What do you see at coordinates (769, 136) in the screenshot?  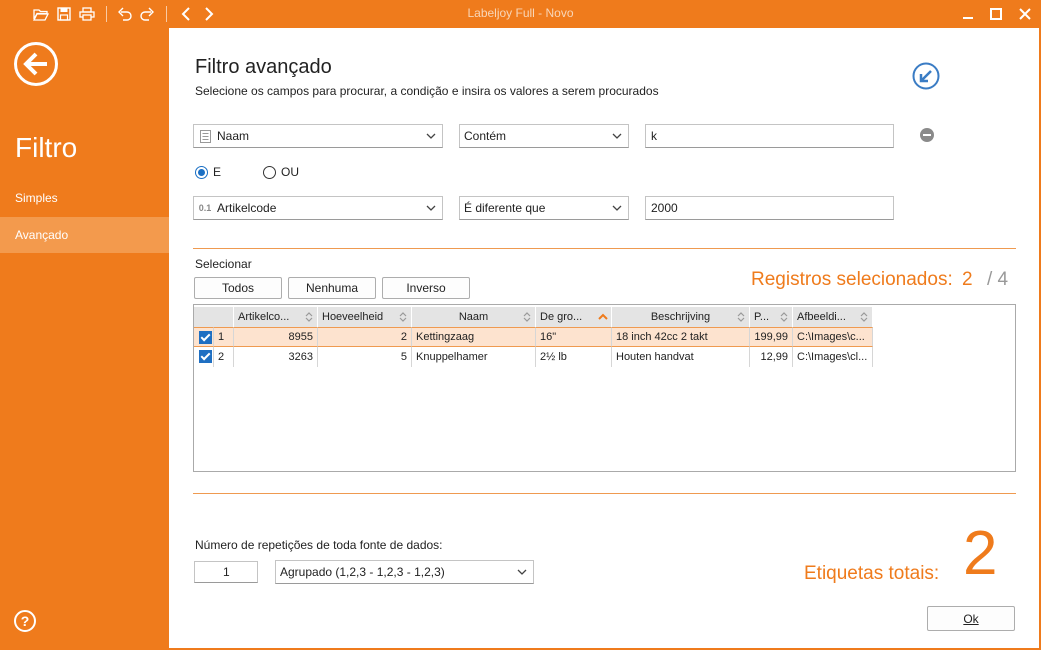 I see `condition-1-value-input: k` at bounding box center [769, 136].